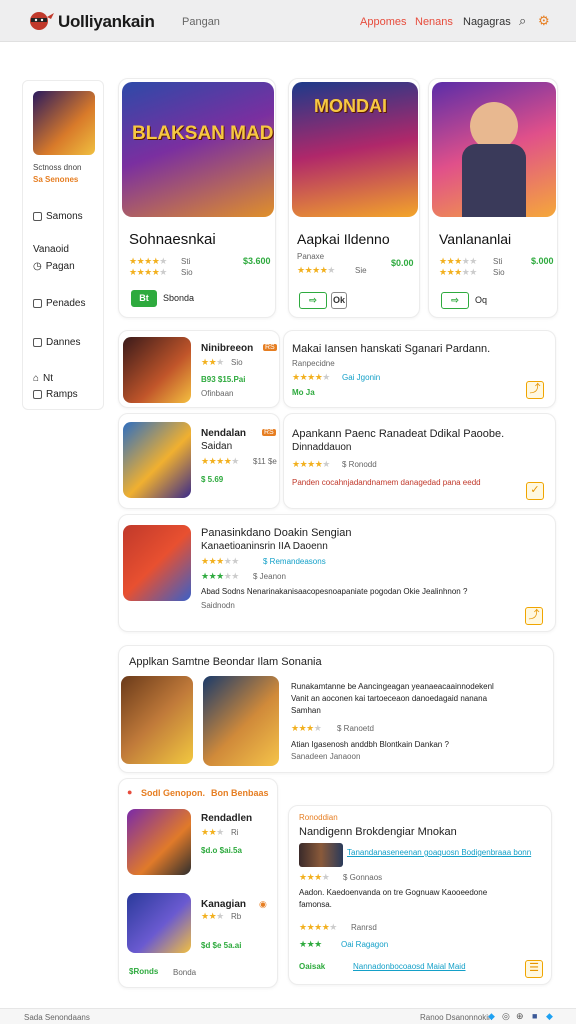 Image resolution: width=576 pixels, height=1024 pixels. Describe the element at coordinates (263, 904) in the screenshot. I see `coin-icon: ◉` at that location.